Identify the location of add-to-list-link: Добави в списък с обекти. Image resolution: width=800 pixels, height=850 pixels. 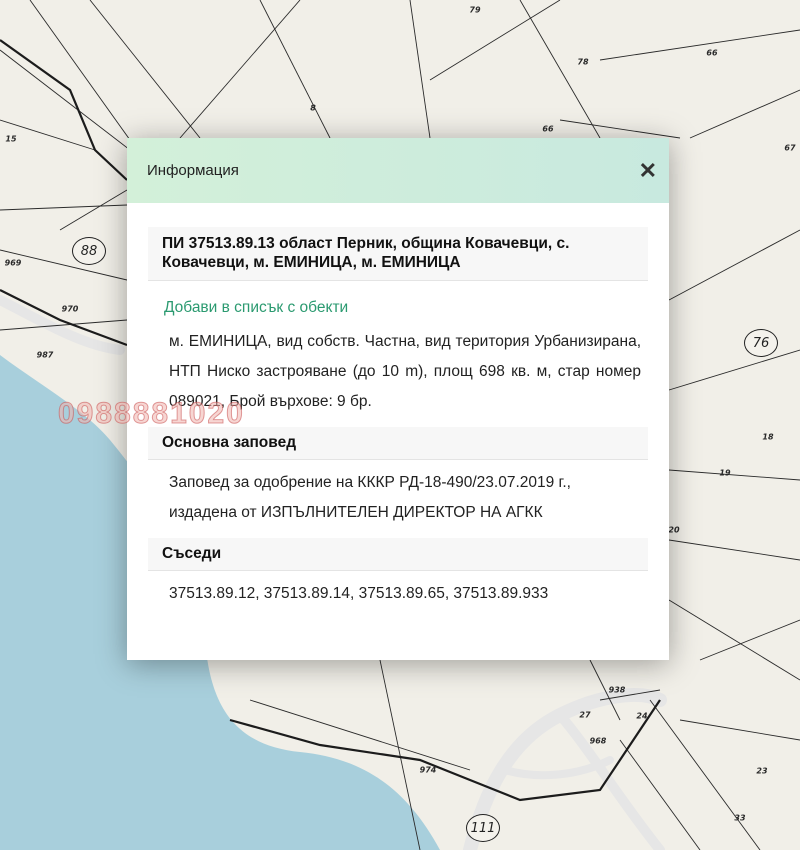
(398, 308).